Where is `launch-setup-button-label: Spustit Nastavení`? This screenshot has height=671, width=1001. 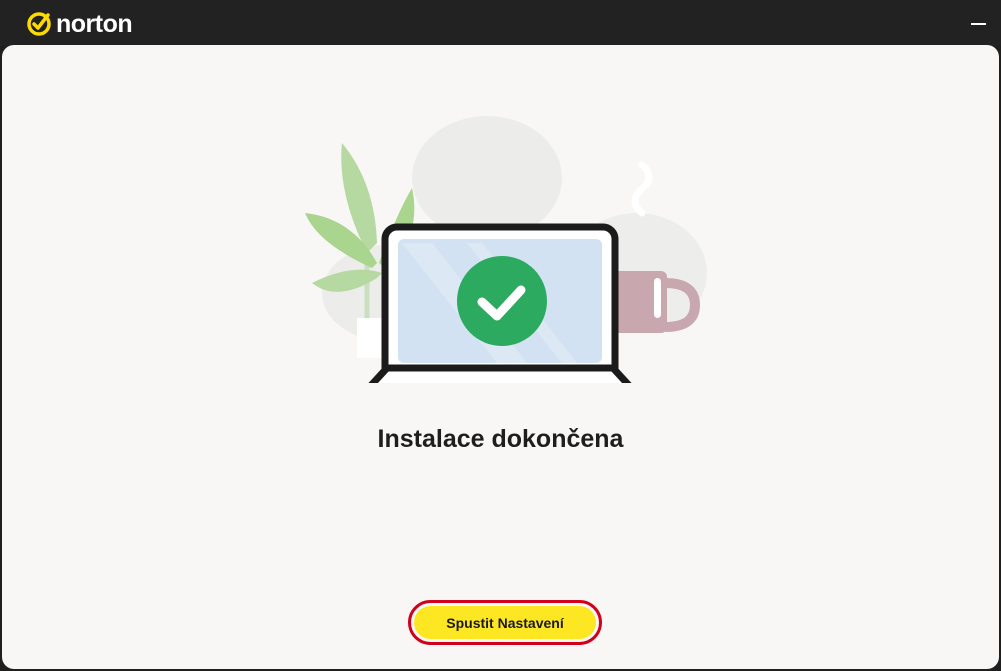 launch-setup-button-label: Spustit Nastavení is located at coordinates (505, 622).